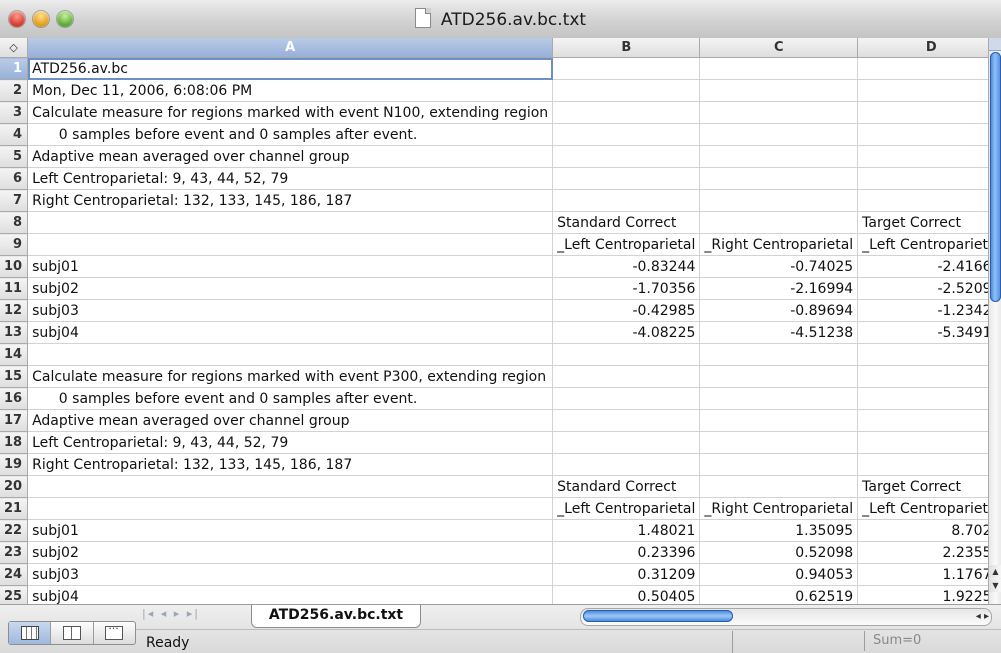  What do you see at coordinates (14, 266) in the screenshot?
I see `row-header: 10` at bounding box center [14, 266].